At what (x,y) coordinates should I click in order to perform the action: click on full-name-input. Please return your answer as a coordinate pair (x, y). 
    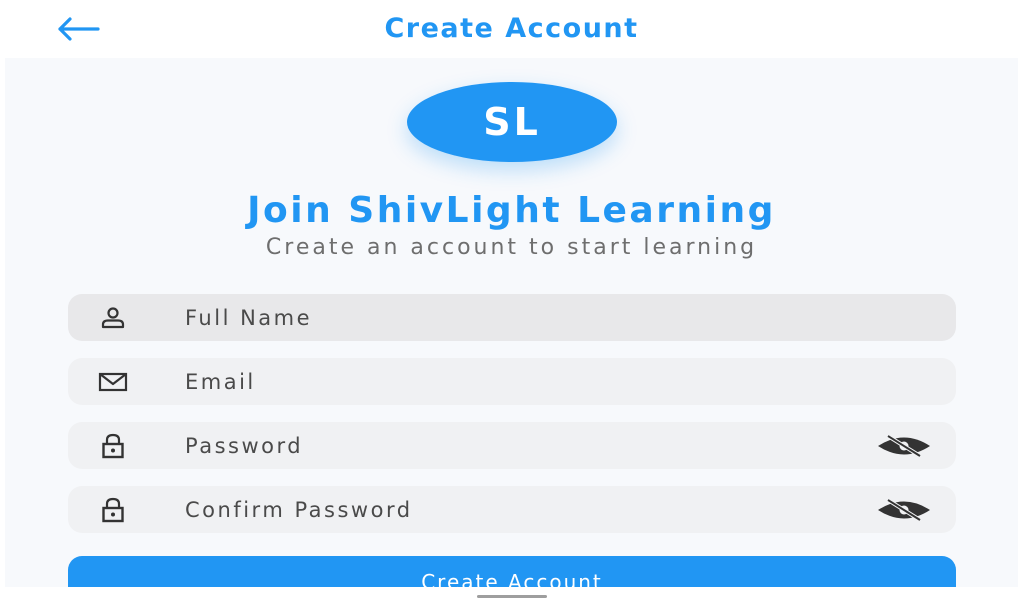
    Looking at the image, I should click on (515, 317).